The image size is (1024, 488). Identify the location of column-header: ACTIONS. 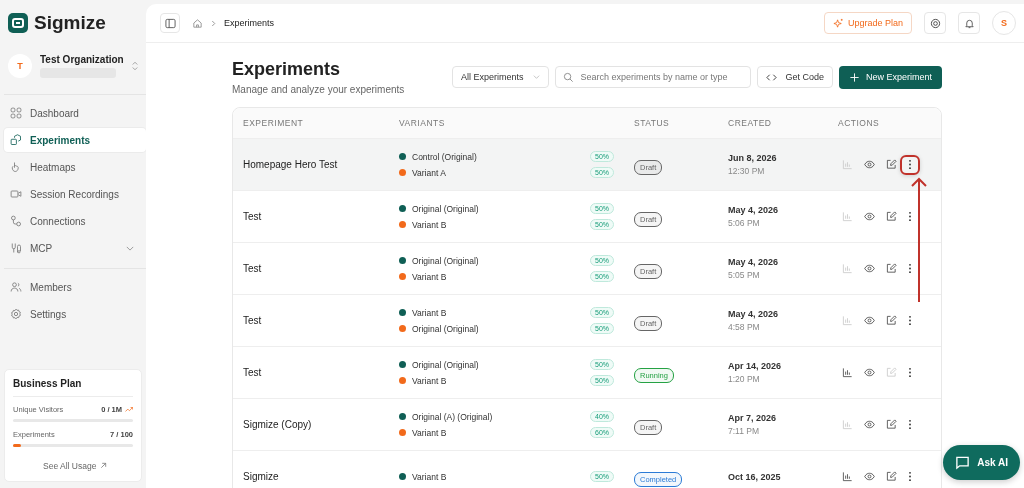
(859, 123).